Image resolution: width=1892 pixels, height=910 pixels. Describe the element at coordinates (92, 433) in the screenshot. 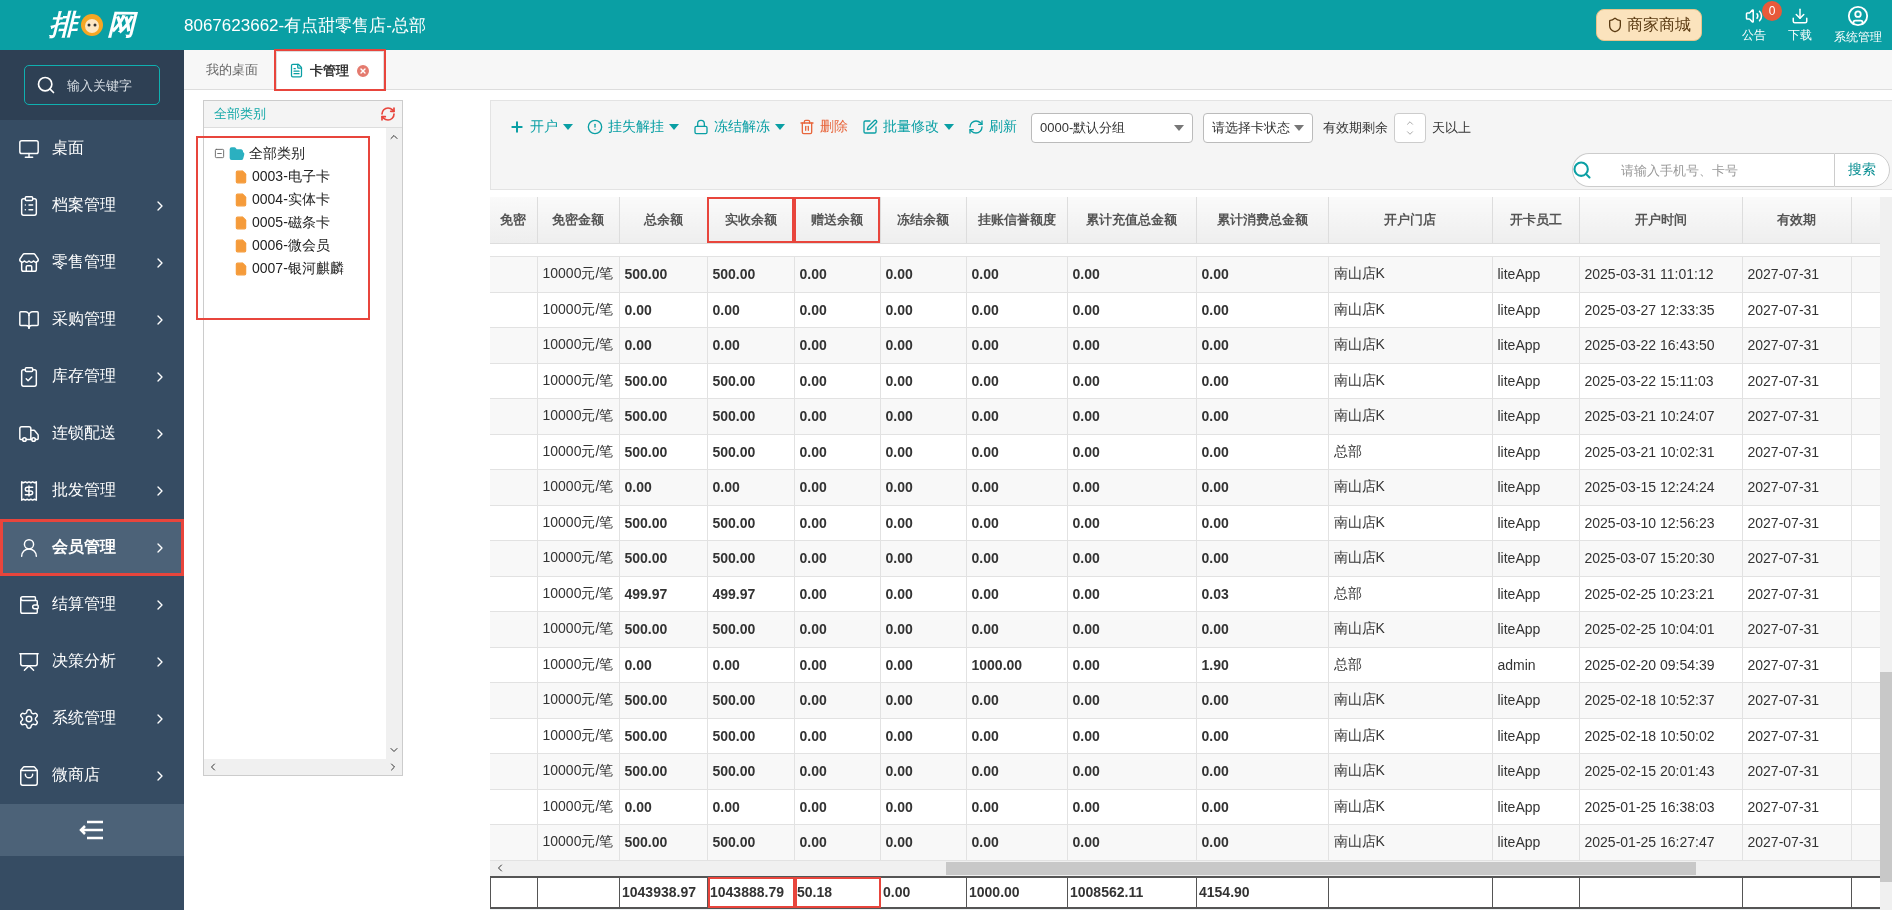

I see `menu-item: 连锁配送` at that location.